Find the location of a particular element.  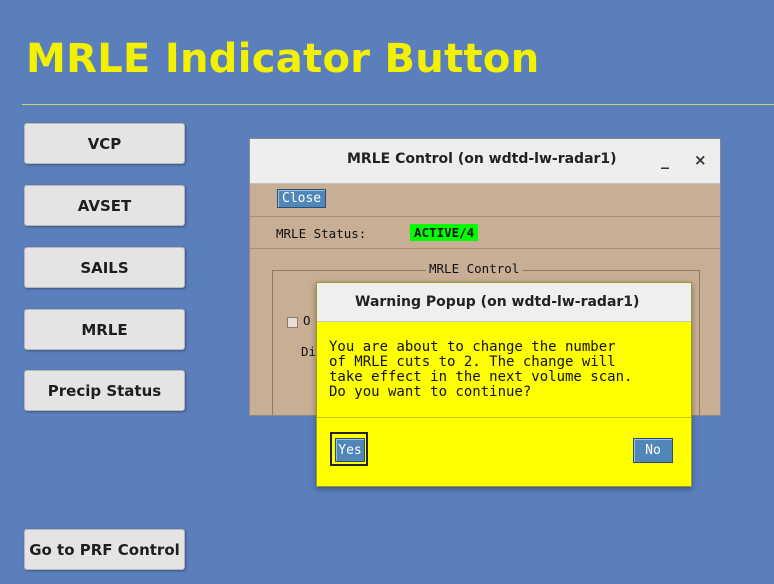

yes-button-focus-ring: Yes is located at coordinates (349, 449).